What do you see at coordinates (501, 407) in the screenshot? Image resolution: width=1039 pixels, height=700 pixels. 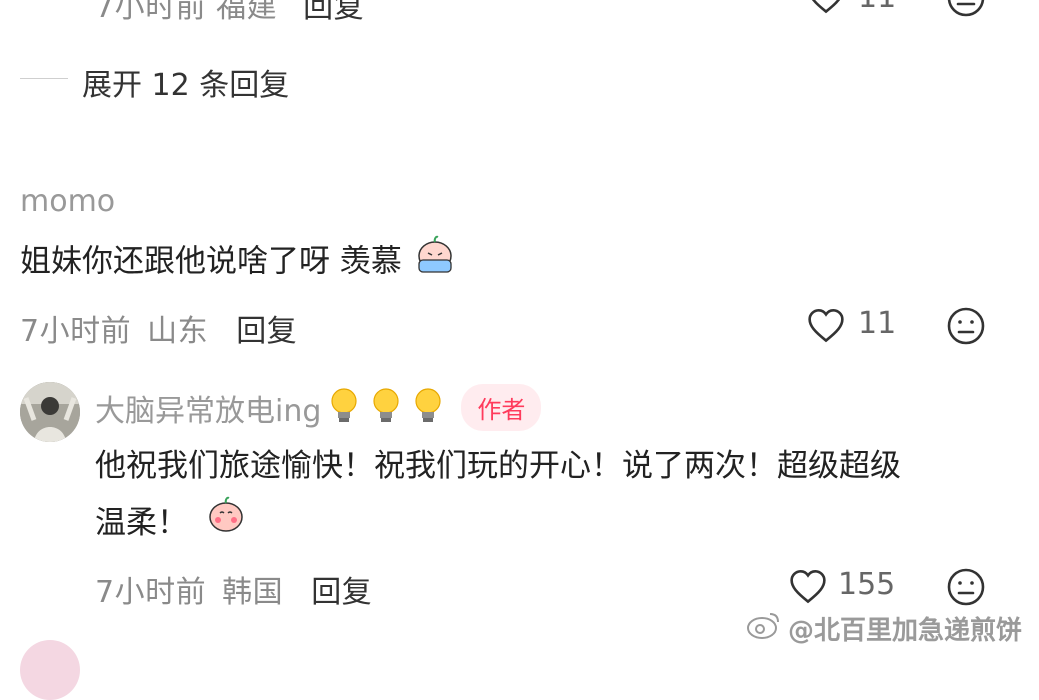 I see `author-badge: 作者` at bounding box center [501, 407].